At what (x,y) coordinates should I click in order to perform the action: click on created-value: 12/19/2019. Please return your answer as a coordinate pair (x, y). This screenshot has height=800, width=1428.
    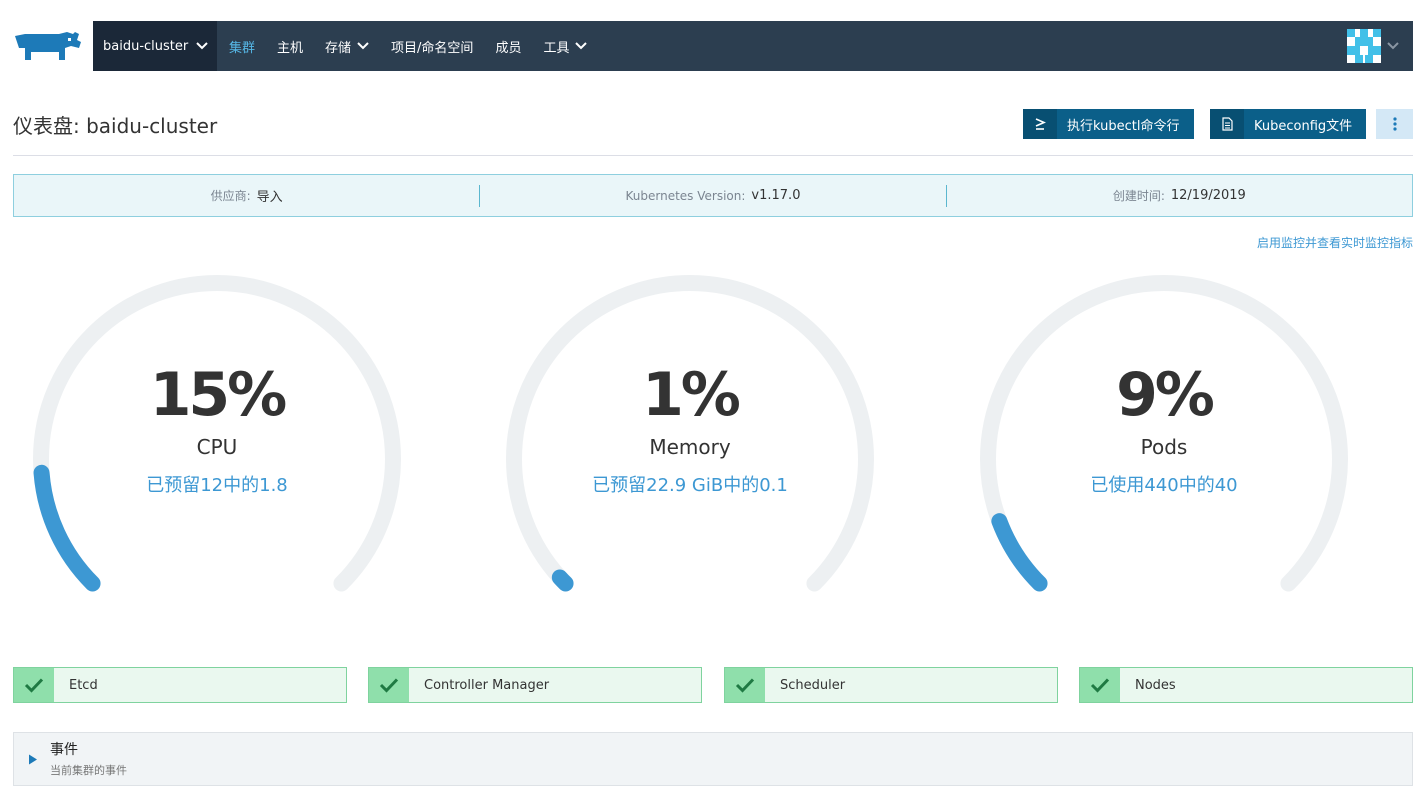
    Looking at the image, I should click on (1208, 195).